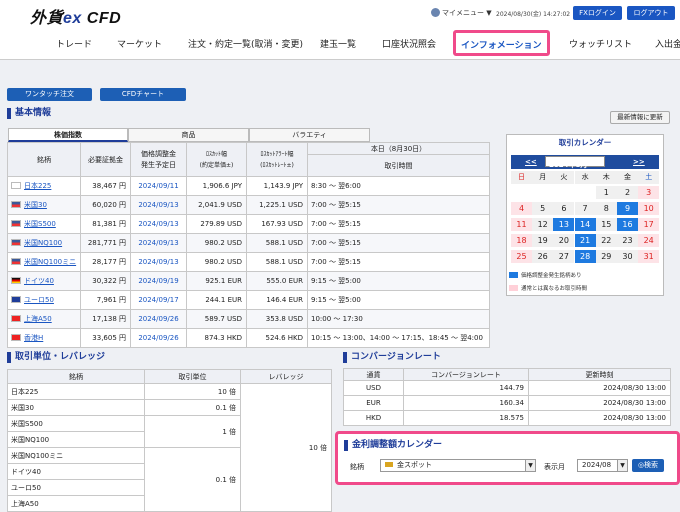 Image resolution: width=680 pixels, height=512 pixels. What do you see at coordinates (585, 224) in the screenshot?
I see `calendar-day: 14` at bounding box center [585, 224].